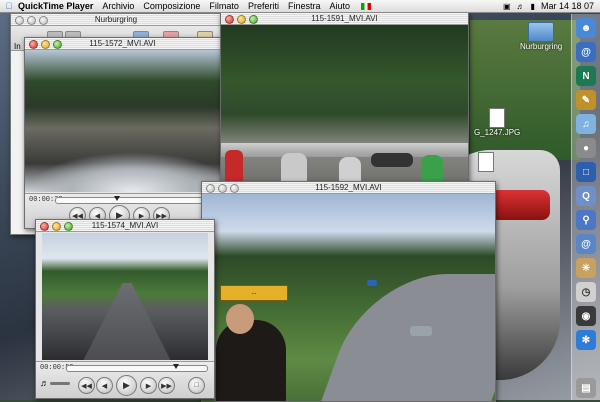  I want to click on finder-title: Nurburgring, so click(116, 19).